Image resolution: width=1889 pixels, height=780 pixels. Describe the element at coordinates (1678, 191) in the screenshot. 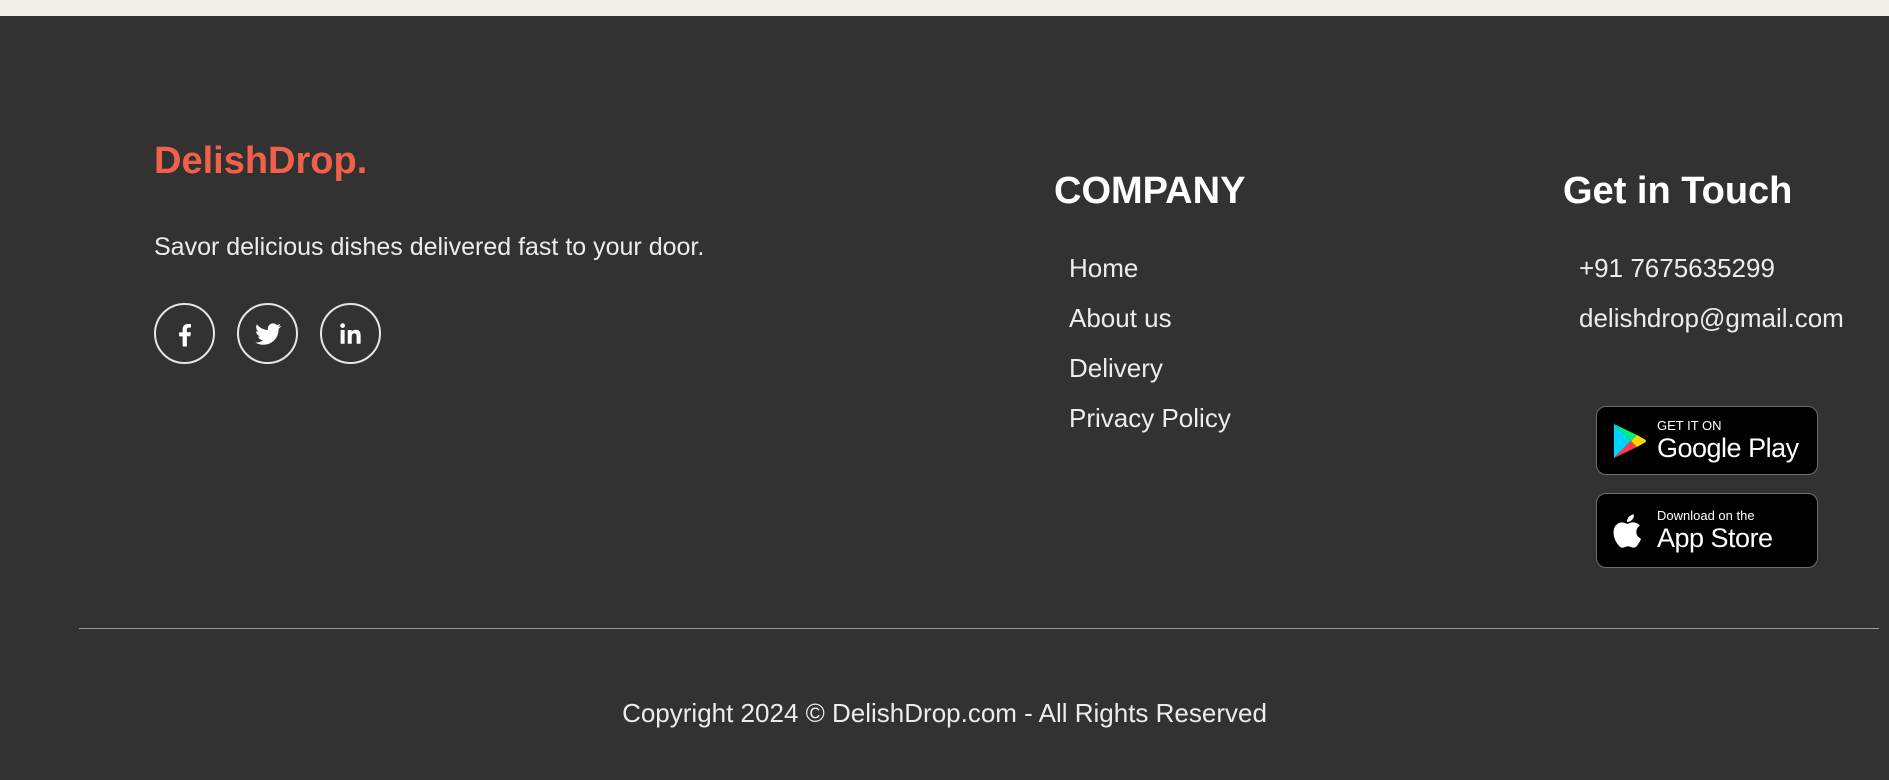

I see `get-in-touch-heading: Get in Touch` at that location.